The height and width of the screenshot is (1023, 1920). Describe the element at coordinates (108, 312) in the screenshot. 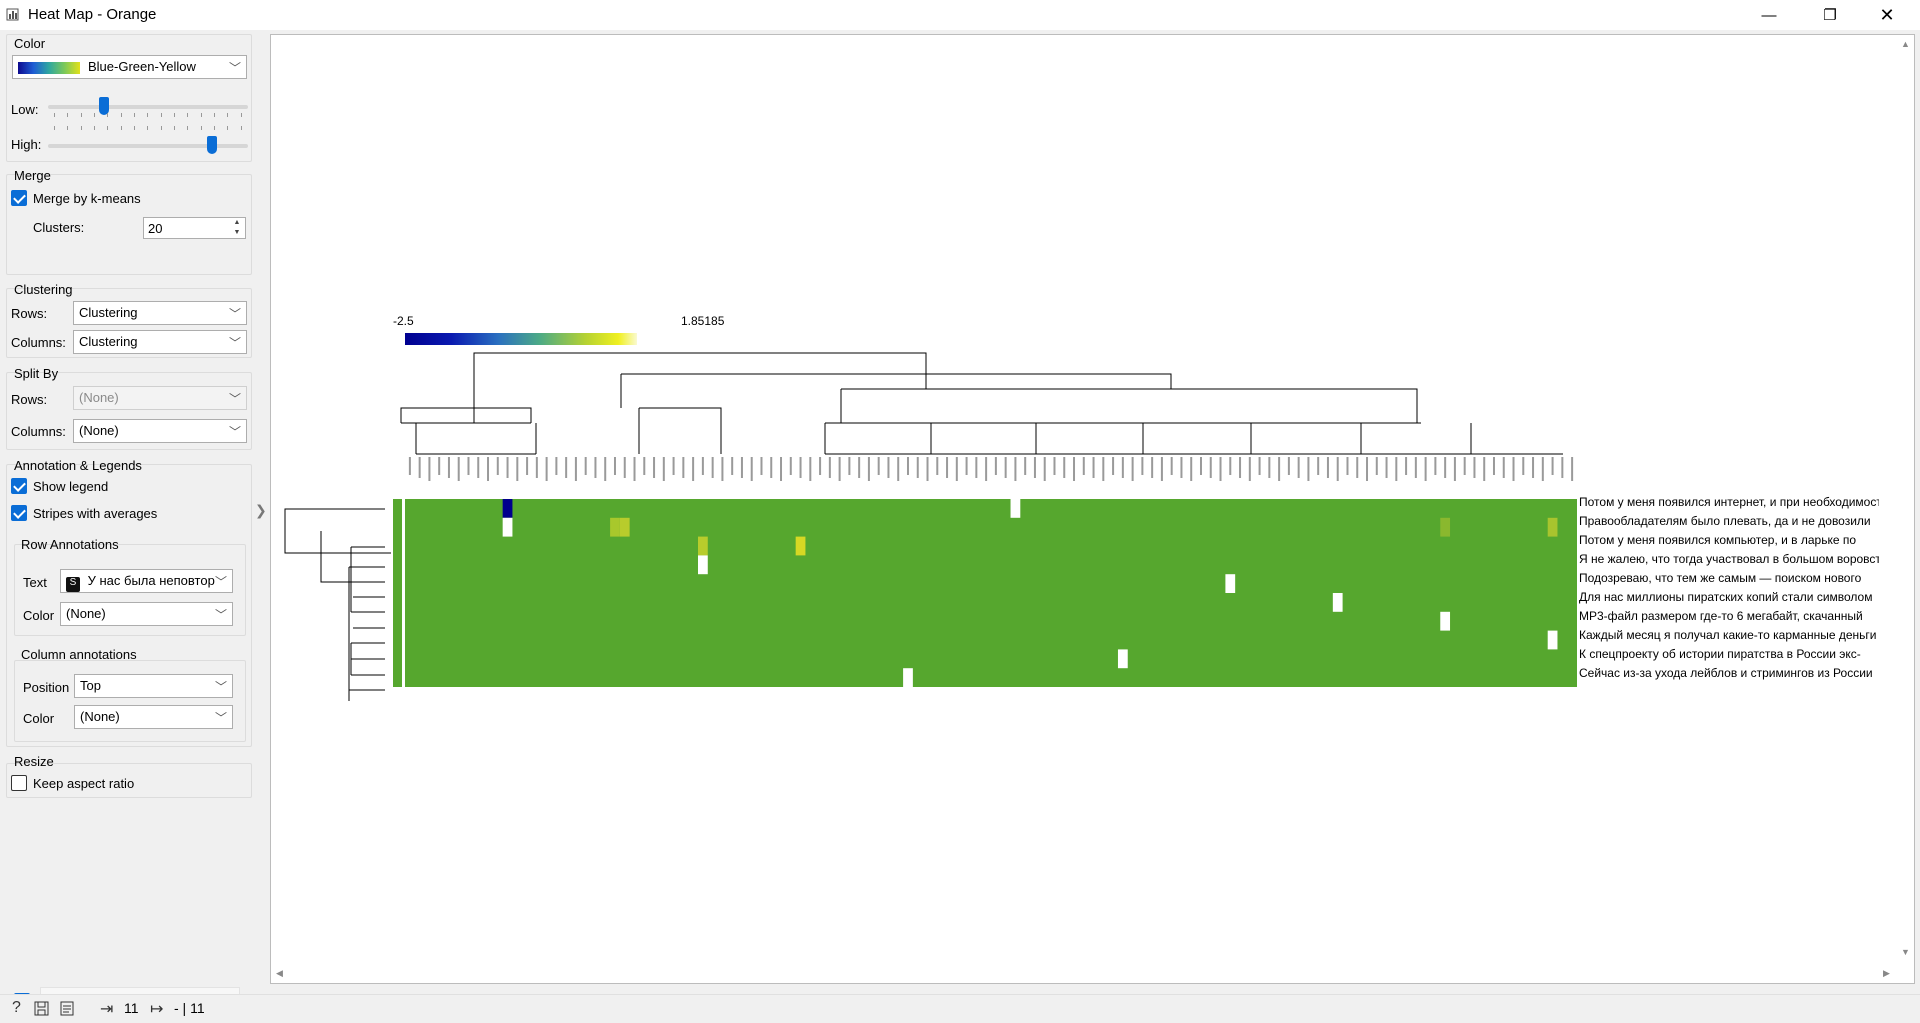

I see `cluster-rows-value: Clustering` at that location.